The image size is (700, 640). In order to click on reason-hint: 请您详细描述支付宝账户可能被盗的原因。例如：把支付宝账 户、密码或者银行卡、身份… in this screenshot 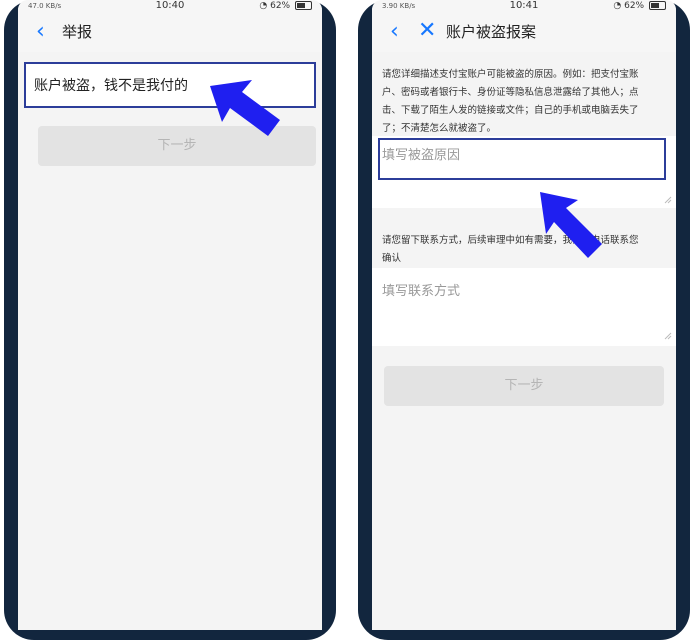, I will do `click(510, 102)`.